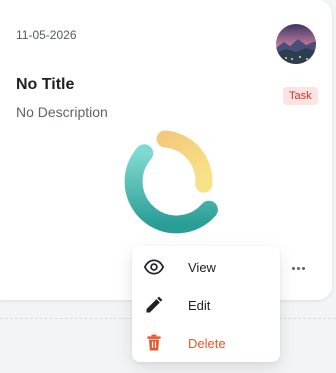 Image resolution: width=336 pixels, height=373 pixels. What do you see at coordinates (202, 267) in the screenshot?
I see `menu-item-label: View` at bounding box center [202, 267].